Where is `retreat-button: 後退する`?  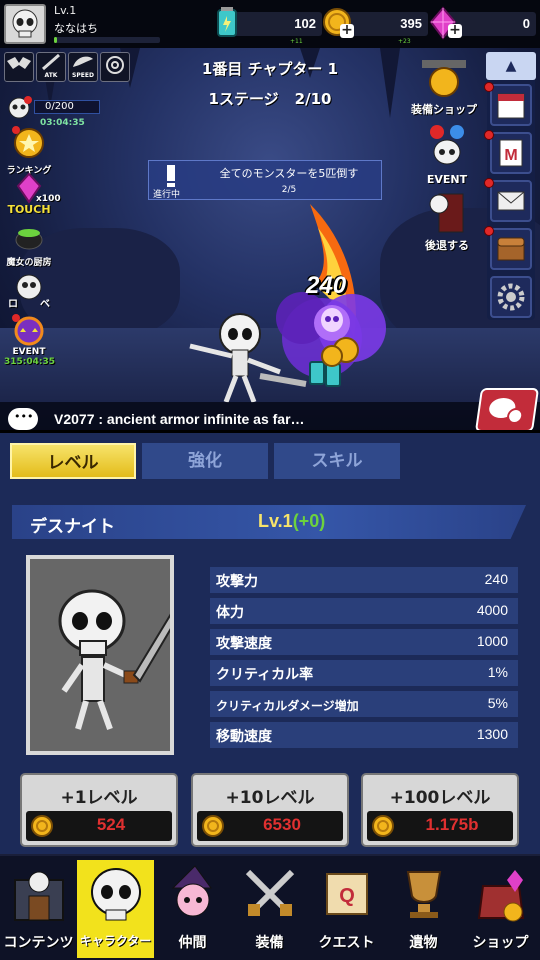
retreat-button: 後退する is located at coordinates (447, 221).